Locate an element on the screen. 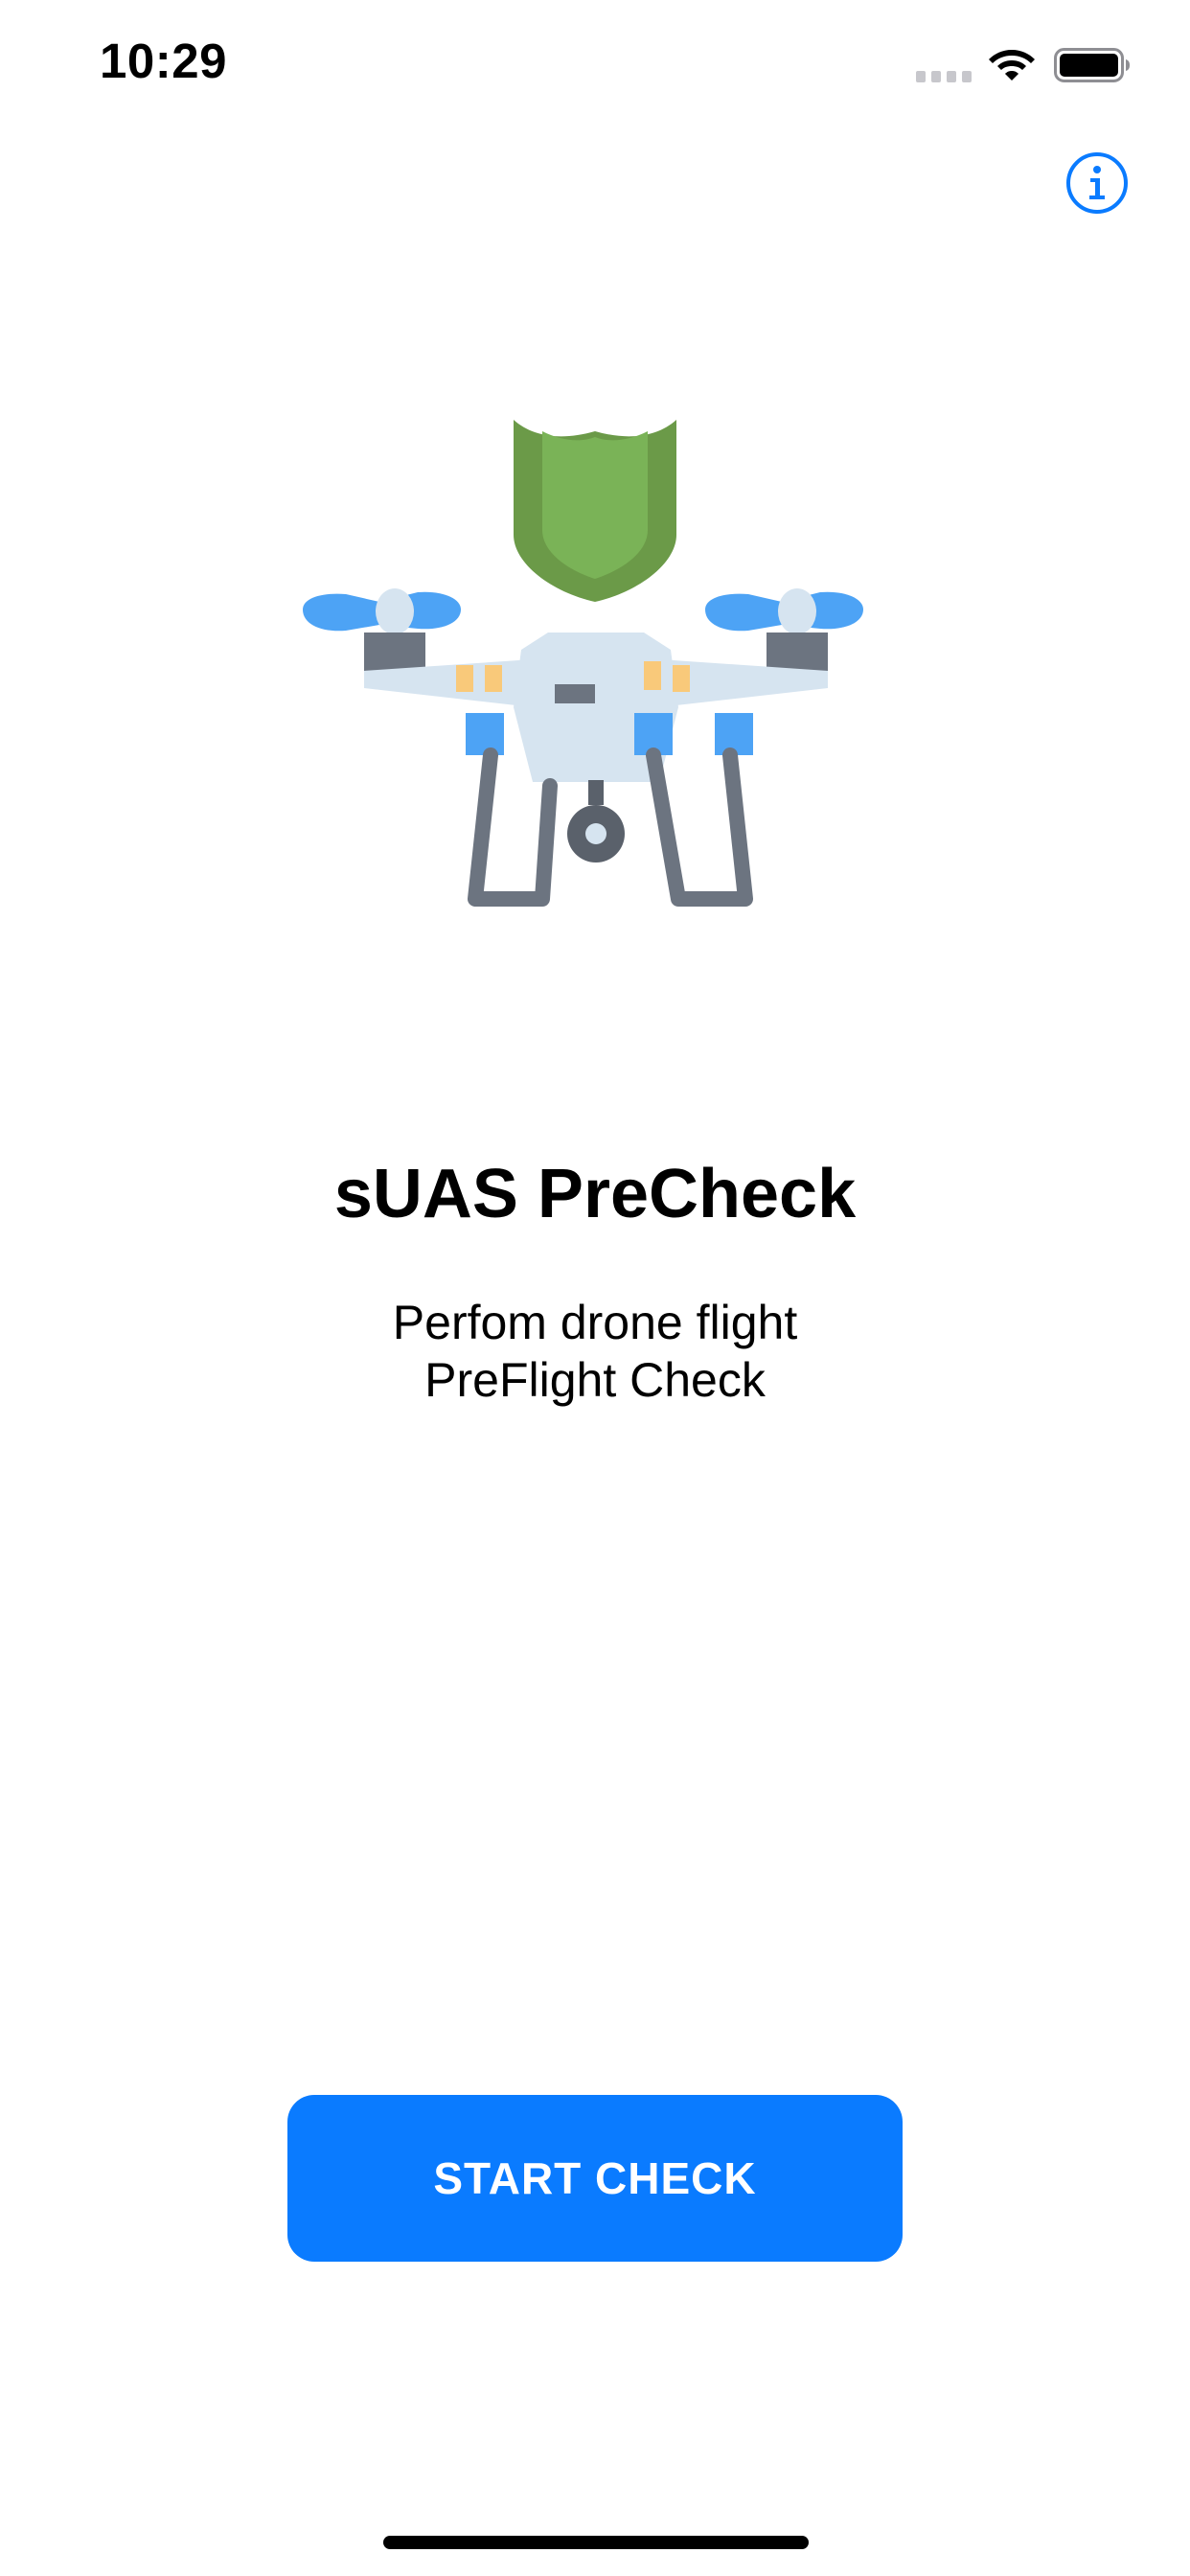 The width and height of the screenshot is (1190, 2576). status-bar: 10:29 is located at coordinates (595, 63).